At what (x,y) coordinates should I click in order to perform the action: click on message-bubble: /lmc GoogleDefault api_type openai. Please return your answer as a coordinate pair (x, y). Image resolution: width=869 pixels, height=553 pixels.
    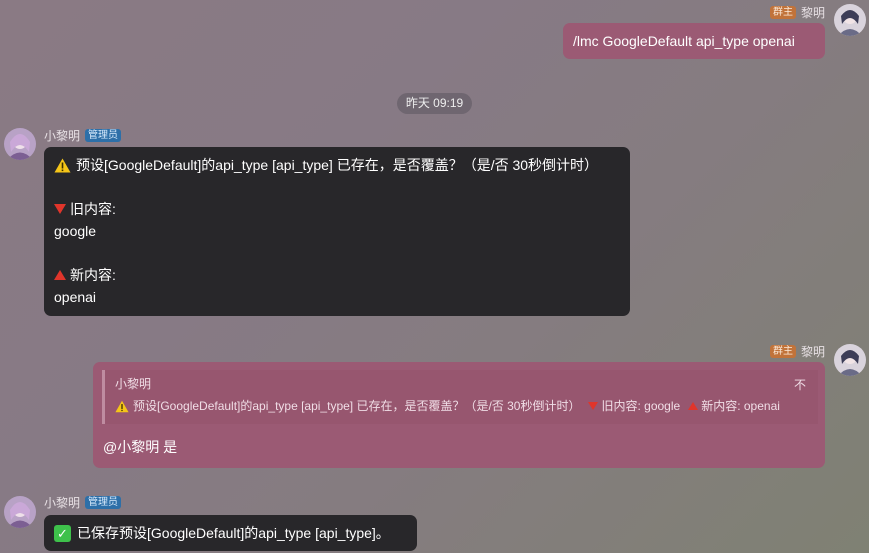
    Looking at the image, I should click on (694, 41).